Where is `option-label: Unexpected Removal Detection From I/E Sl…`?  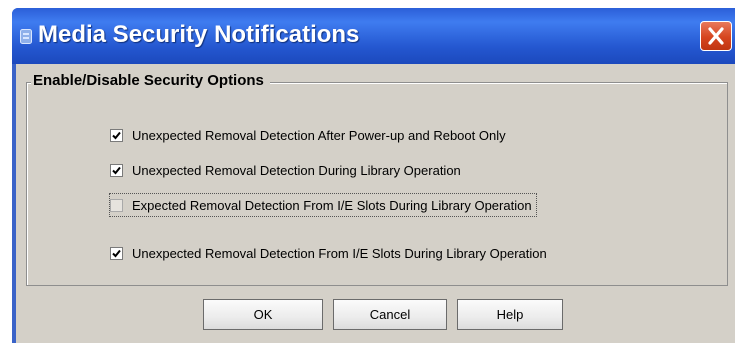 option-label: Unexpected Removal Detection From I/E Sl… is located at coordinates (339, 253).